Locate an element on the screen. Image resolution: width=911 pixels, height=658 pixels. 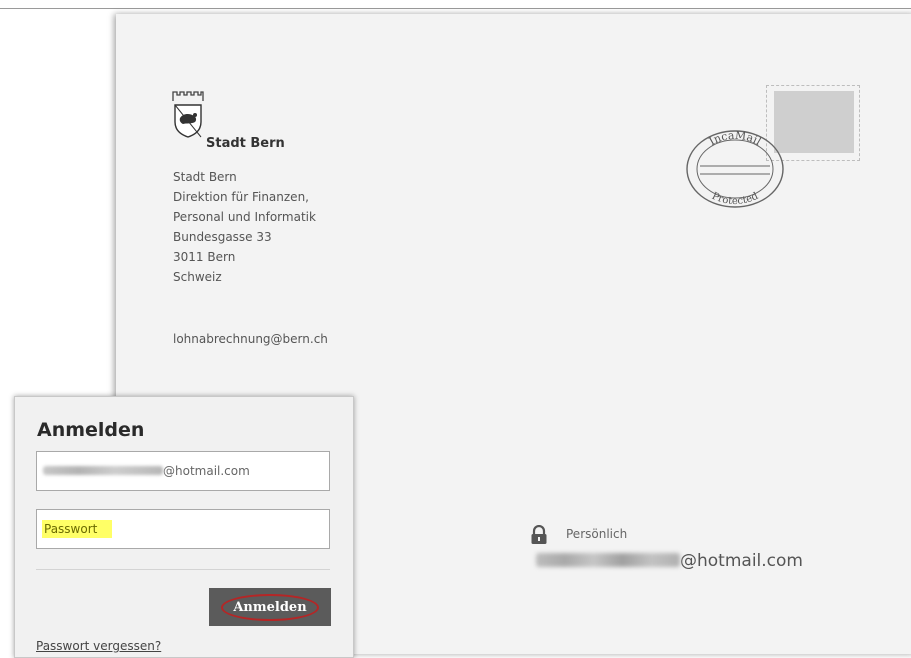
incamail-seal-icon: IncaMail Protected is located at coordinates (735, 168).